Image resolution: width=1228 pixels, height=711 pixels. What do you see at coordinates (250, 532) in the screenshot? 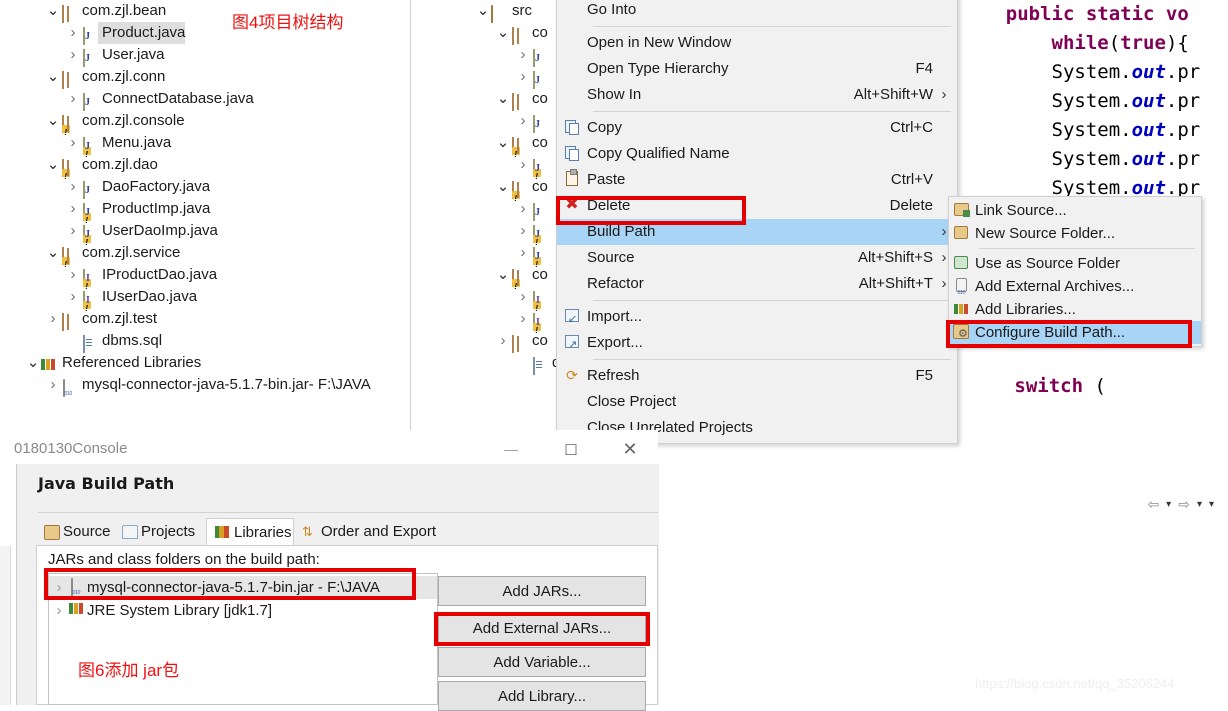
I see `tab-libraries: Libraries` at bounding box center [250, 532].